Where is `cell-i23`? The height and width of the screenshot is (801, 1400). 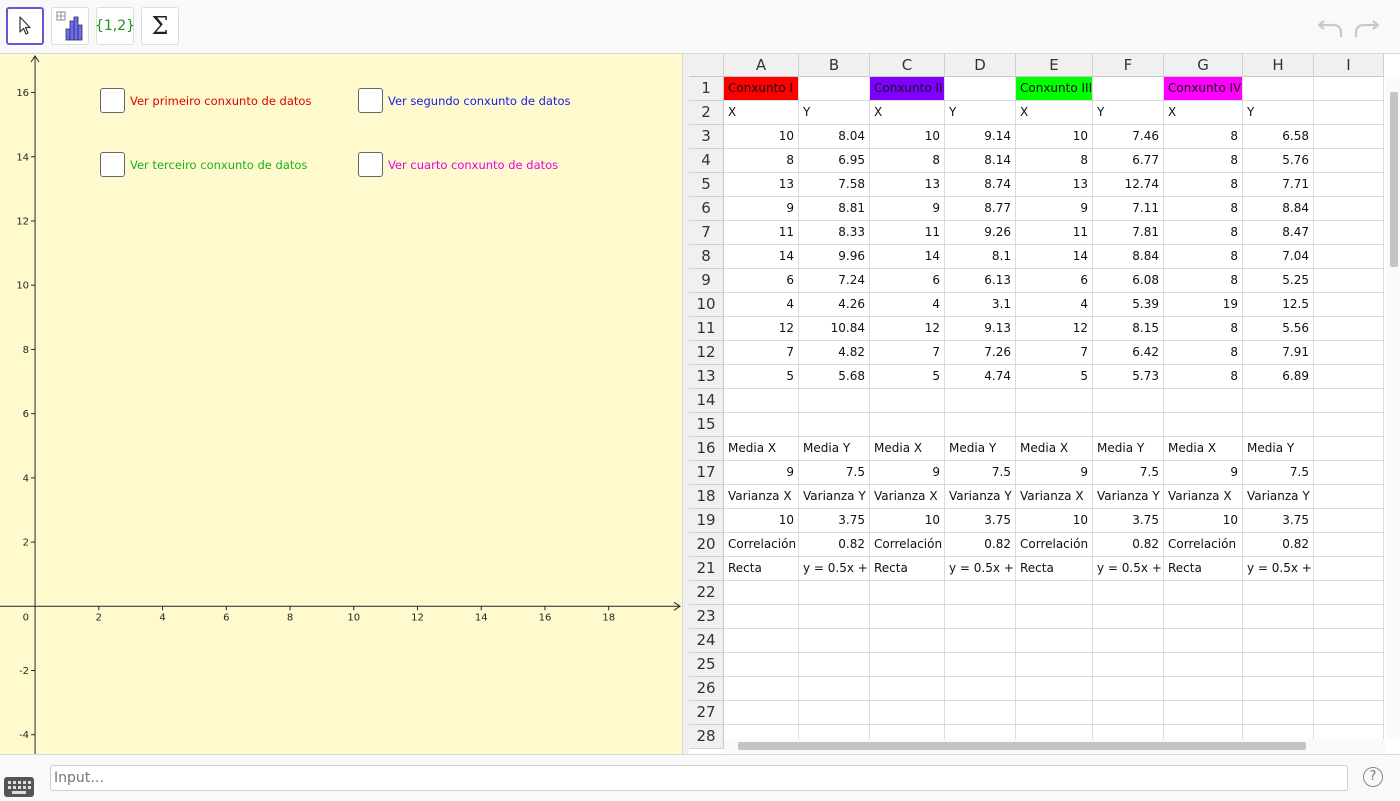
cell-i23 is located at coordinates (1349, 617).